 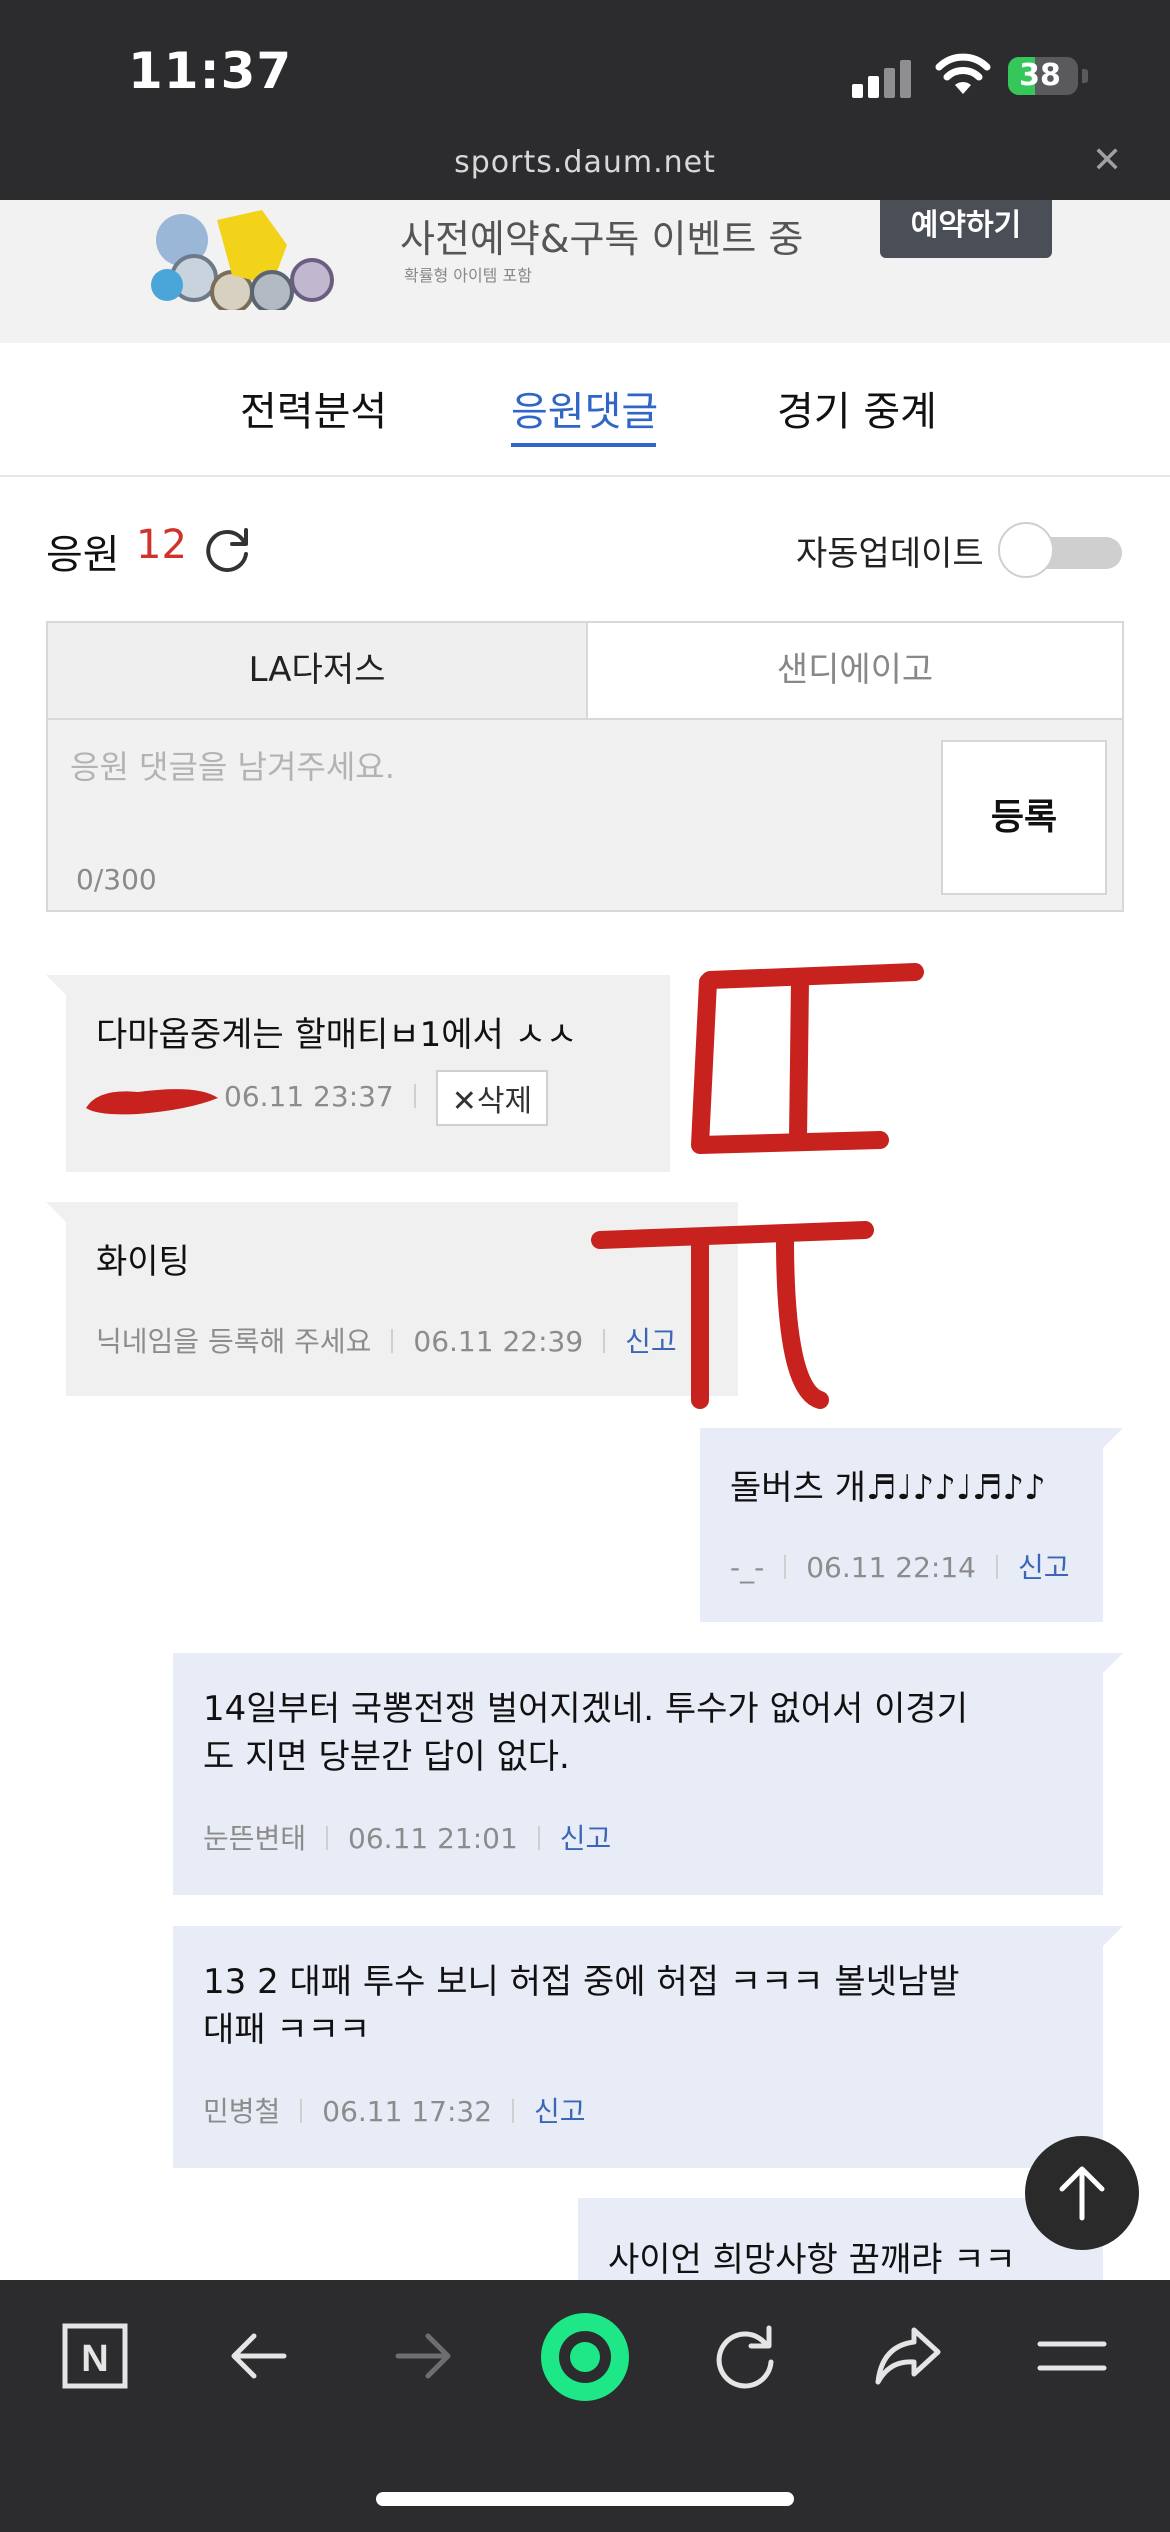 What do you see at coordinates (745, 2356) in the screenshot?
I see `reload-icon` at bounding box center [745, 2356].